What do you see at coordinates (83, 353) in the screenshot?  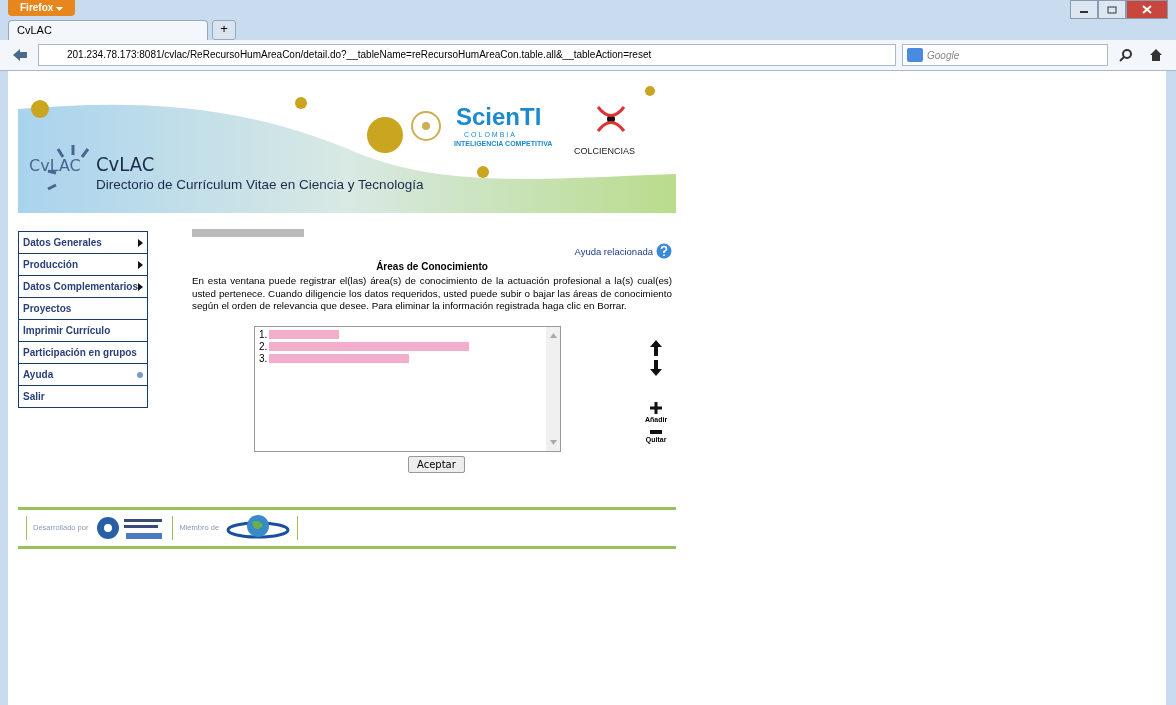 I see `menu-item: Participación en grupos` at bounding box center [83, 353].